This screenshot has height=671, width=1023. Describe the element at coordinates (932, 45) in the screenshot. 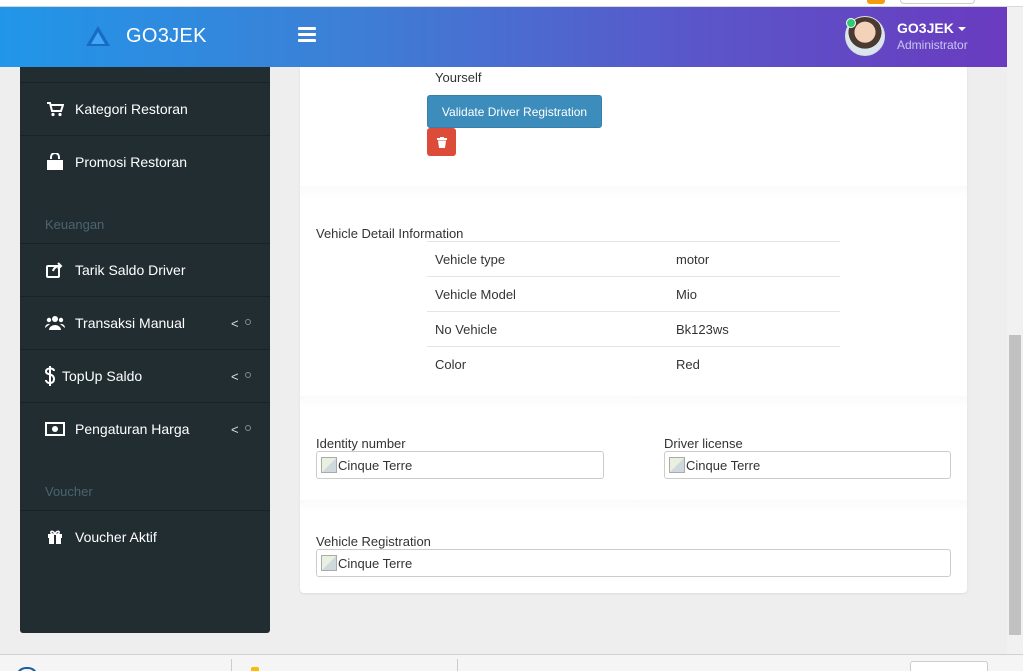

I see `user-role: Administrator` at that location.